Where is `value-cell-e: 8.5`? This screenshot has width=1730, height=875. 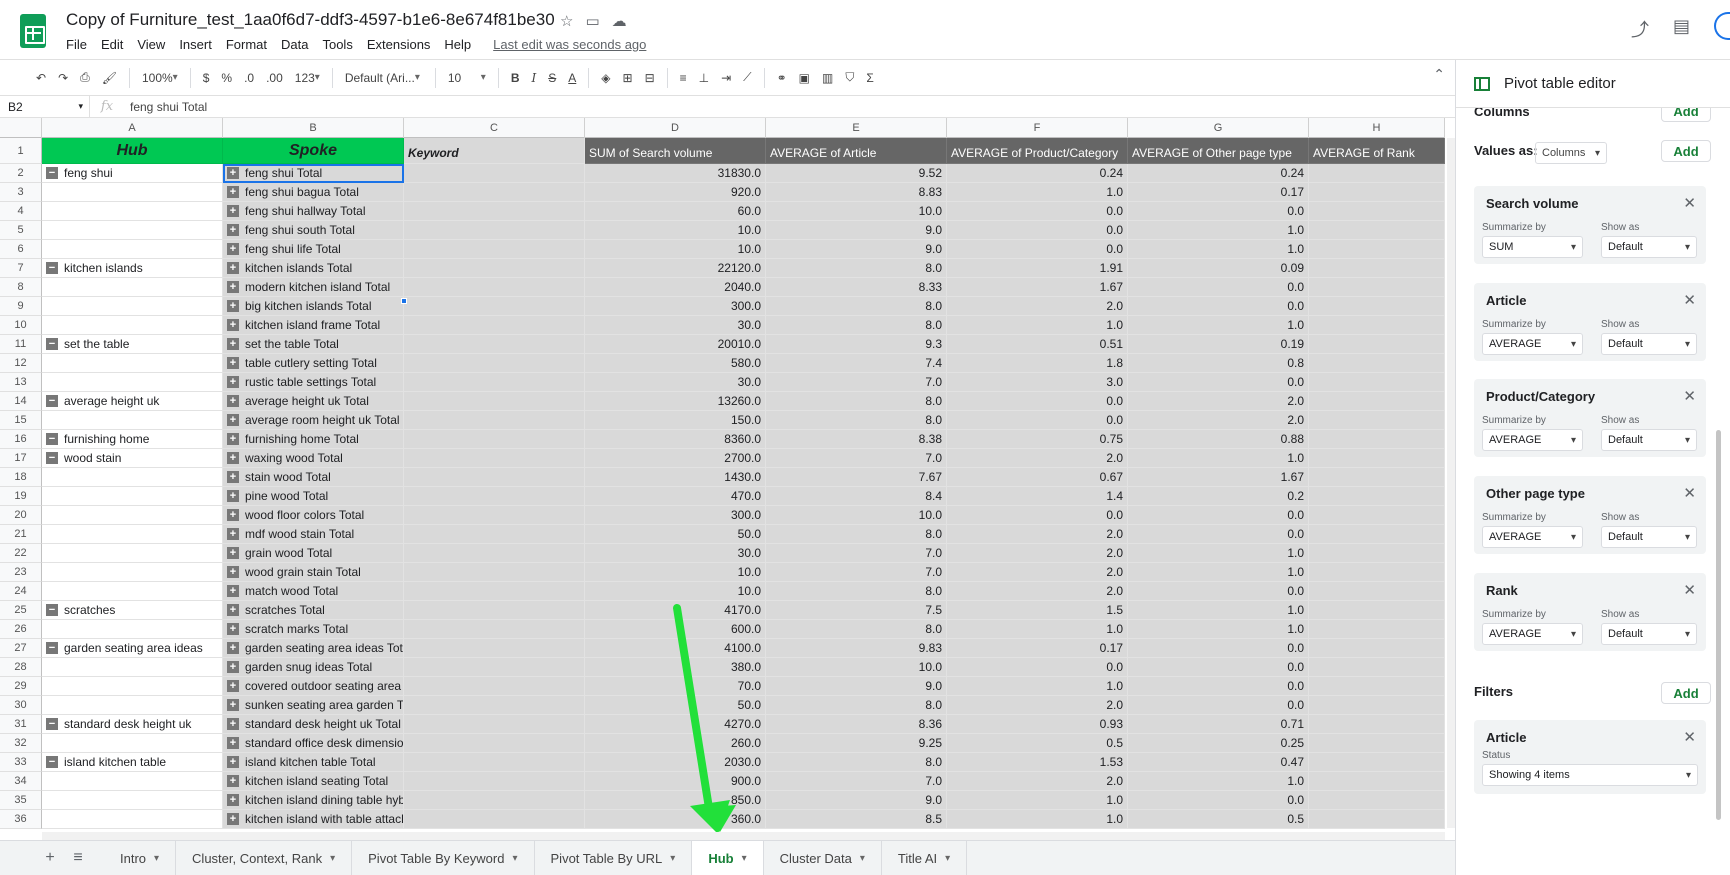 value-cell-e: 8.5 is located at coordinates (856, 819).